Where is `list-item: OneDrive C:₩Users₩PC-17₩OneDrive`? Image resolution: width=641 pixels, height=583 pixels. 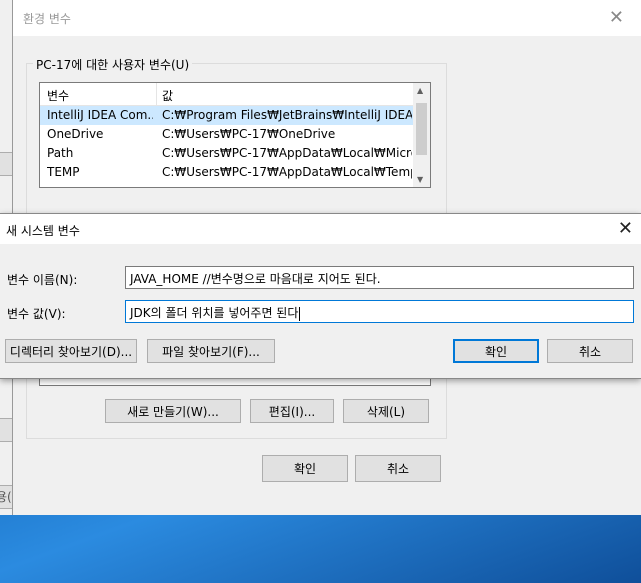
list-item: OneDrive C:₩Users₩PC-17₩OneDrive is located at coordinates (235, 134).